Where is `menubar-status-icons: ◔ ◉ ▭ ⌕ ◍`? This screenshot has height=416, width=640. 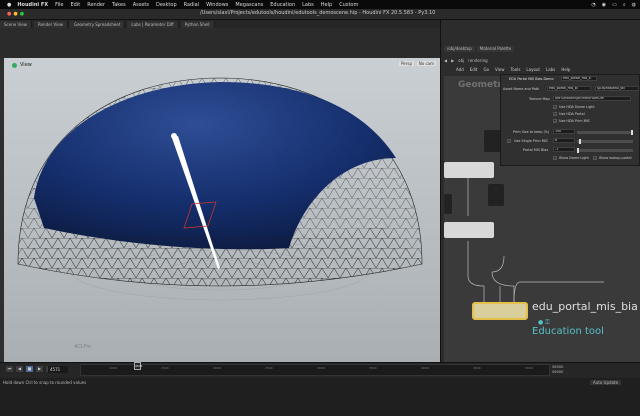
menubar-status-icons: ◔ ◉ ▭ ⌕ ◍ is located at coordinates (613, 4).